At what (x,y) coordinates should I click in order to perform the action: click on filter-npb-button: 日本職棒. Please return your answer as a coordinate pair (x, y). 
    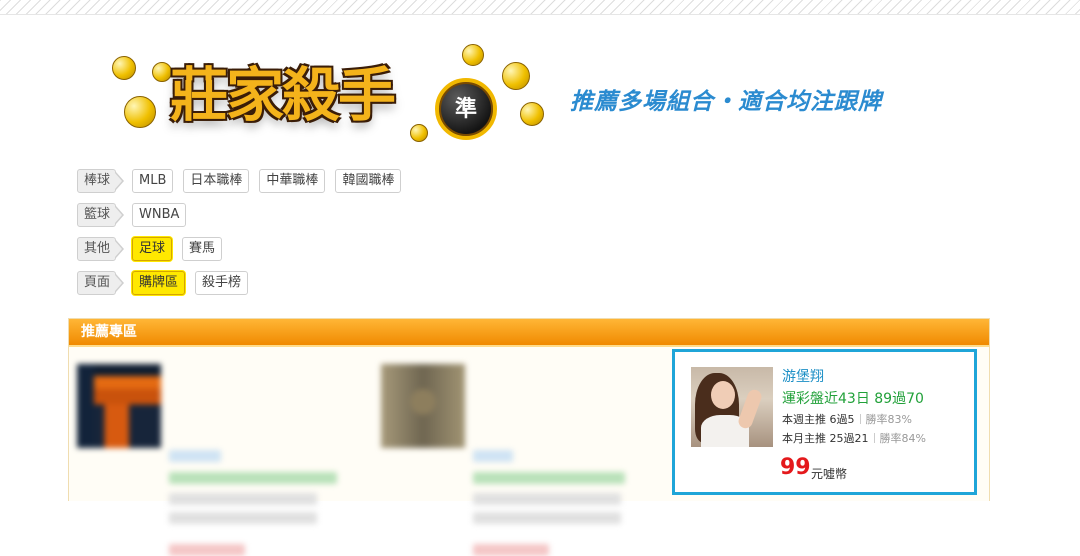
    Looking at the image, I should click on (216, 181).